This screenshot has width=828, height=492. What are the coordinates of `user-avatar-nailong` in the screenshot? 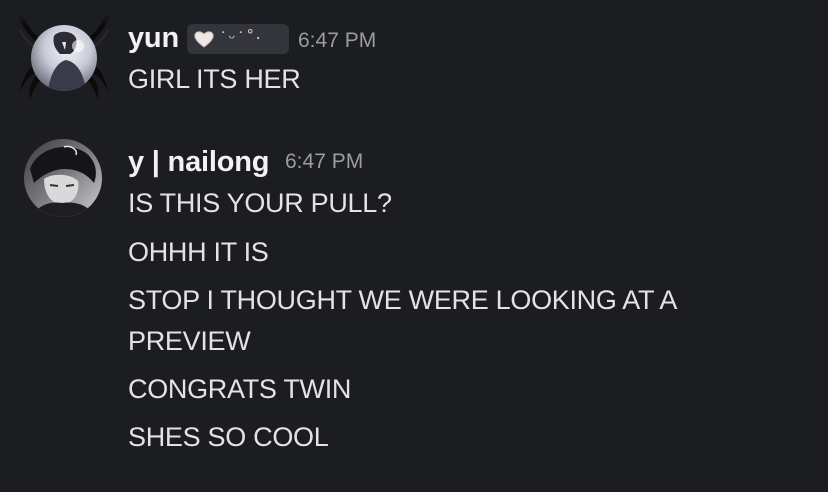 It's located at (63, 178).